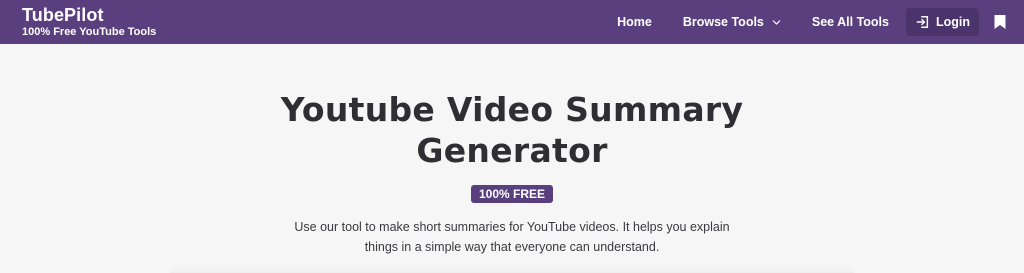 This screenshot has width=1024, height=273. Describe the element at coordinates (512, 194) in the screenshot. I see `free-badge: 100% FREE` at that location.